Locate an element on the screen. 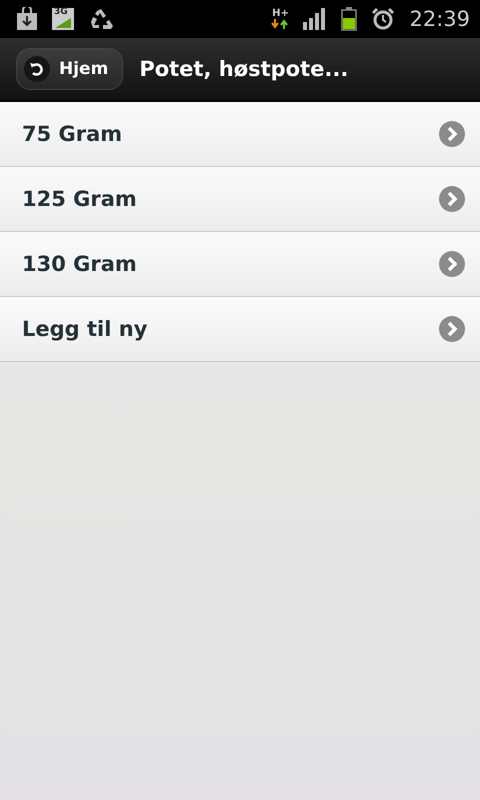  signal-icon is located at coordinates (315, 19).